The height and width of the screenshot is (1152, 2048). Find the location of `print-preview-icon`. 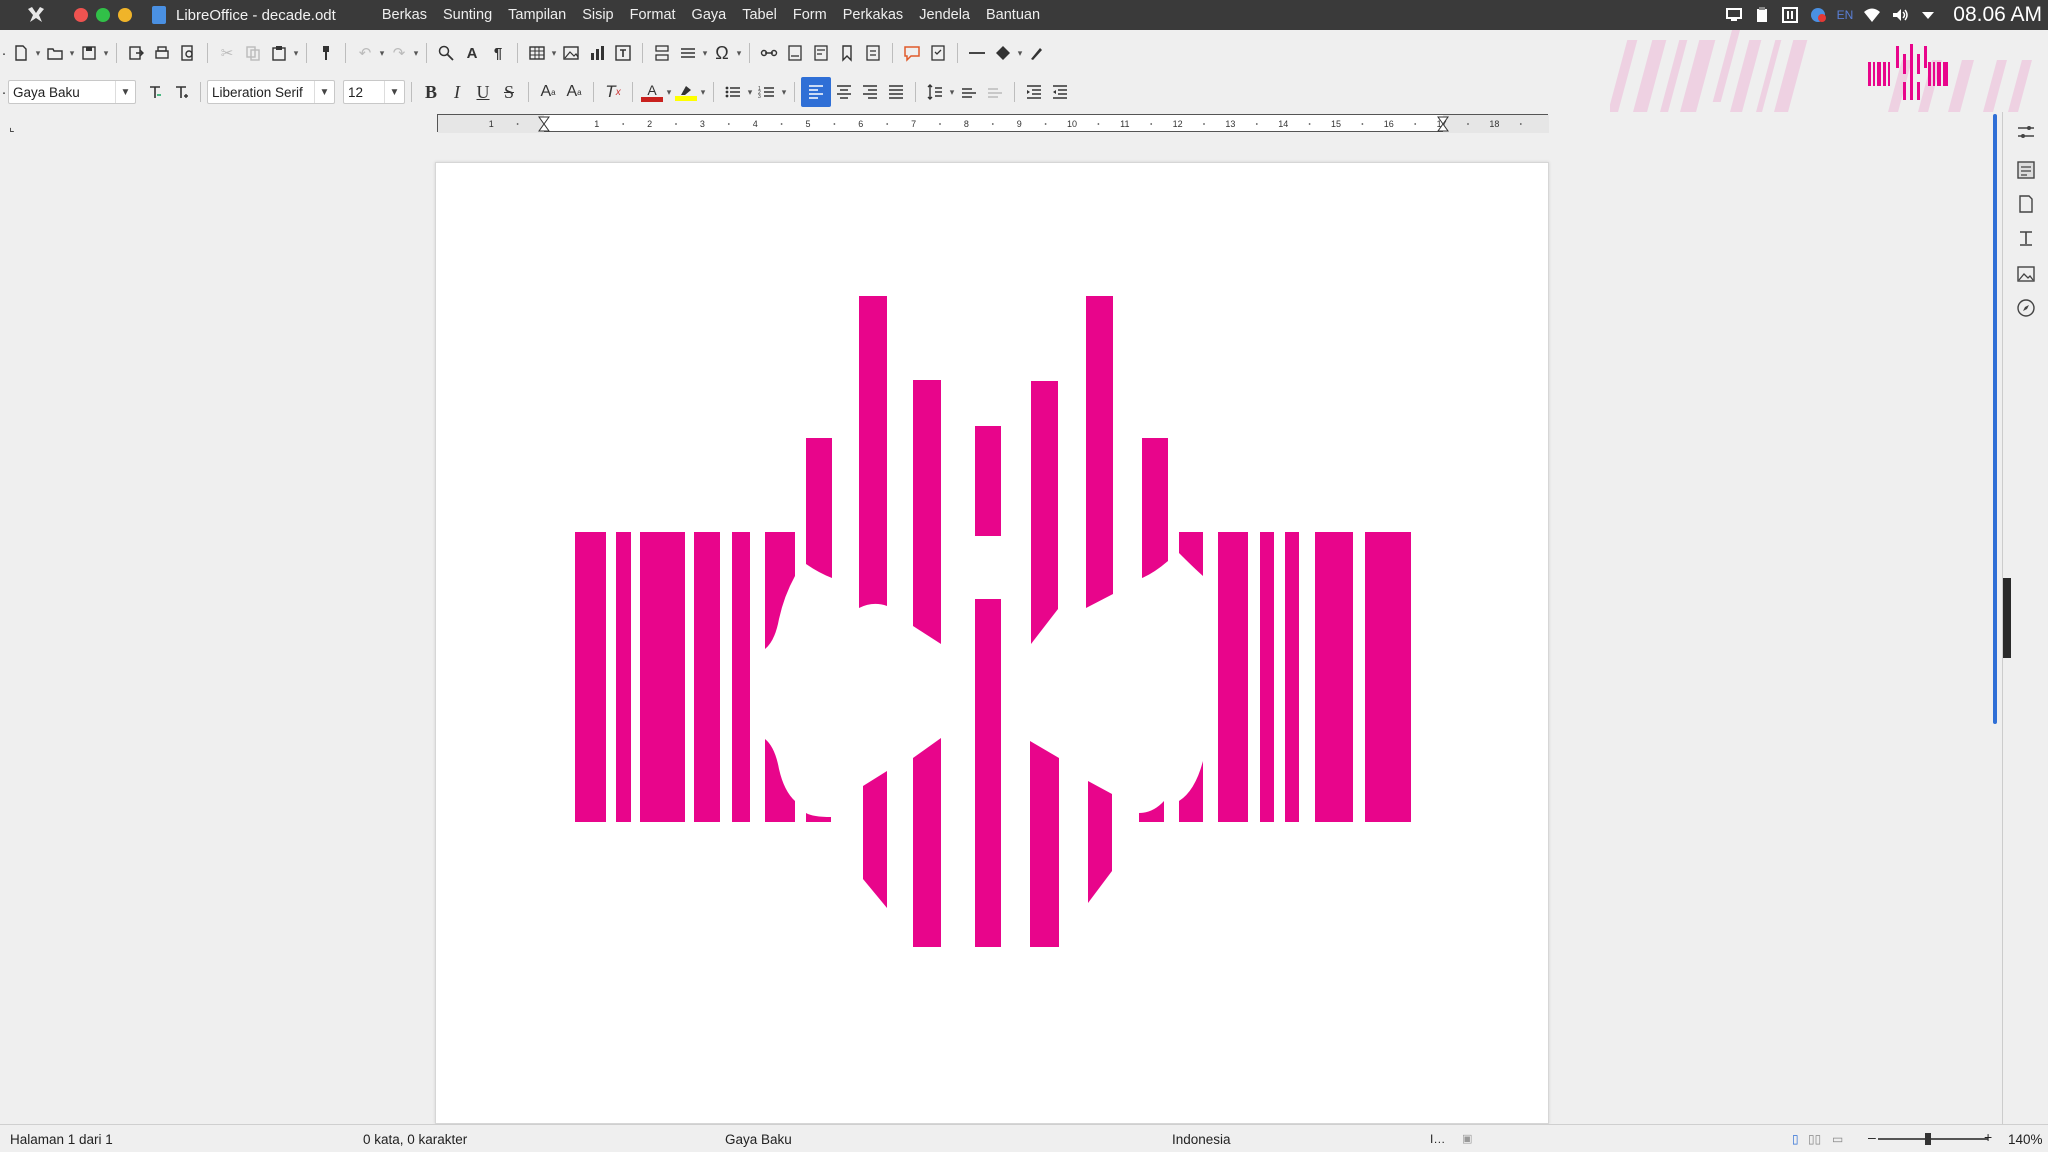

print-preview-icon is located at coordinates (188, 53).